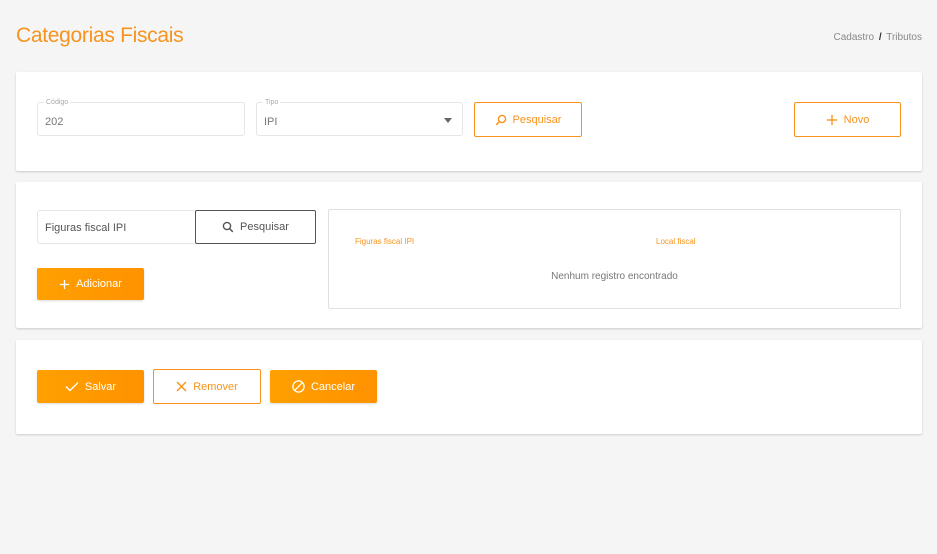 The height and width of the screenshot is (554, 937). Describe the element at coordinates (333, 386) in the screenshot. I see `cancel-label: Cancelar` at that location.